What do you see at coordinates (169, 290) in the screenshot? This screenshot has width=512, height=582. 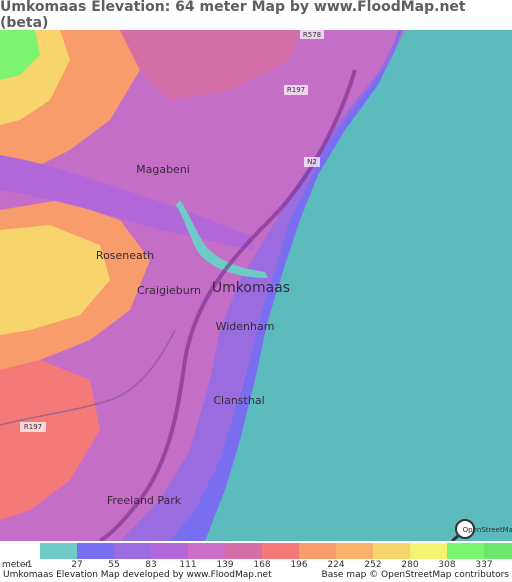 I see `place-craigieburn: Craigieburn` at bounding box center [169, 290].